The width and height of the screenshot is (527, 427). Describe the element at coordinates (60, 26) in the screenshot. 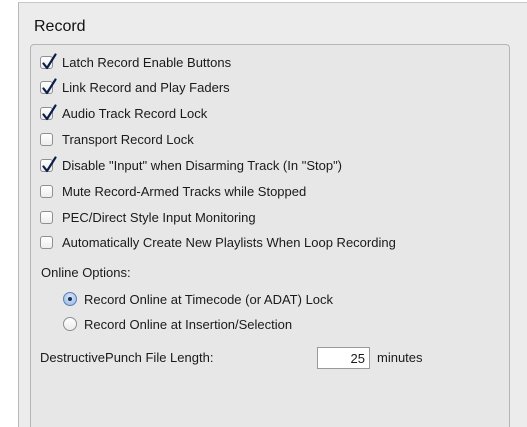

I see `group-title: Record` at that location.